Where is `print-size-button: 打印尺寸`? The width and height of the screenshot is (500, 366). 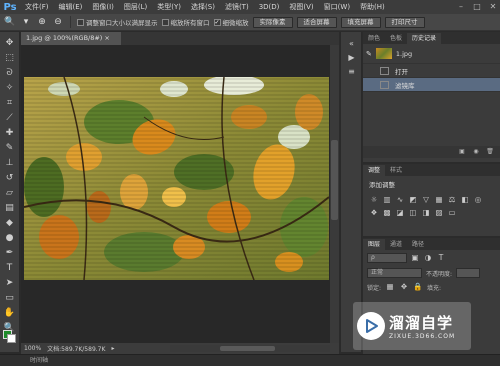 print-size-button: 打印尺寸 is located at coordinates (404, 22).